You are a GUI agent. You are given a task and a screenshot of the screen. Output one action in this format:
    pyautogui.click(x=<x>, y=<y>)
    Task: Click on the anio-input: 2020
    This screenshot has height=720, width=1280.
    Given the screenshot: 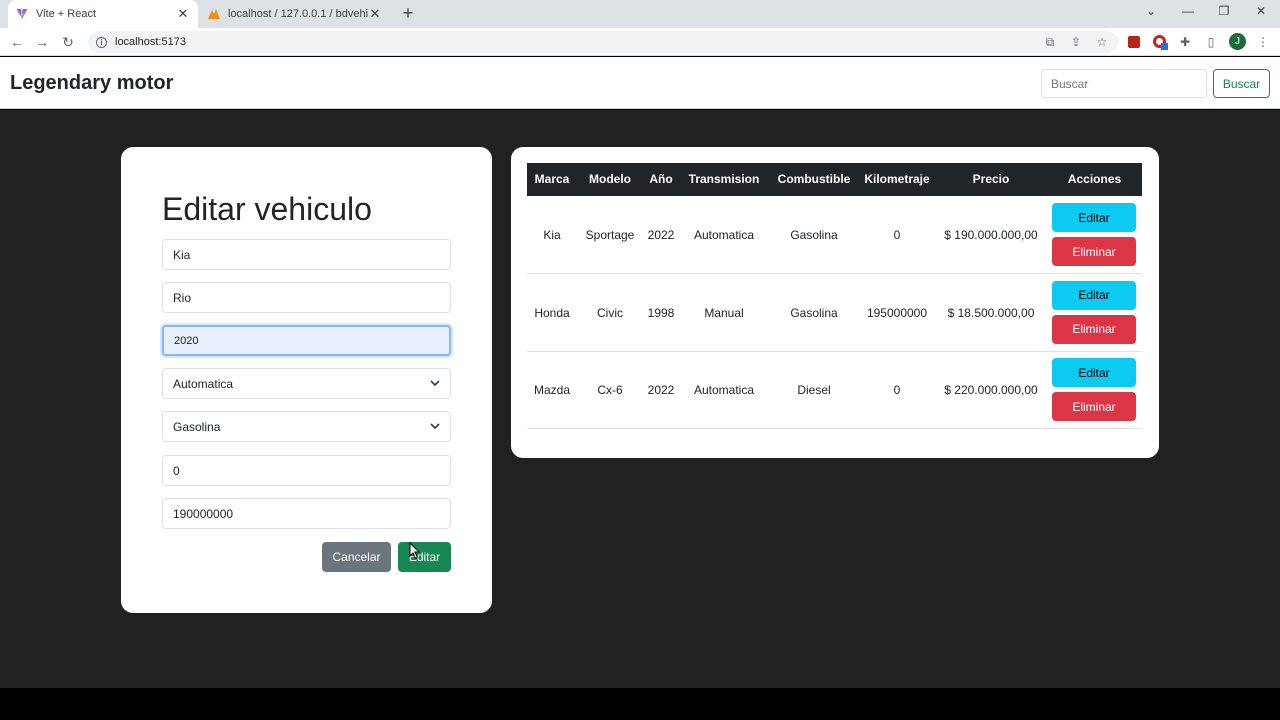 What is the action you would take?
    pyautogui.click(x=306, y=340)
    